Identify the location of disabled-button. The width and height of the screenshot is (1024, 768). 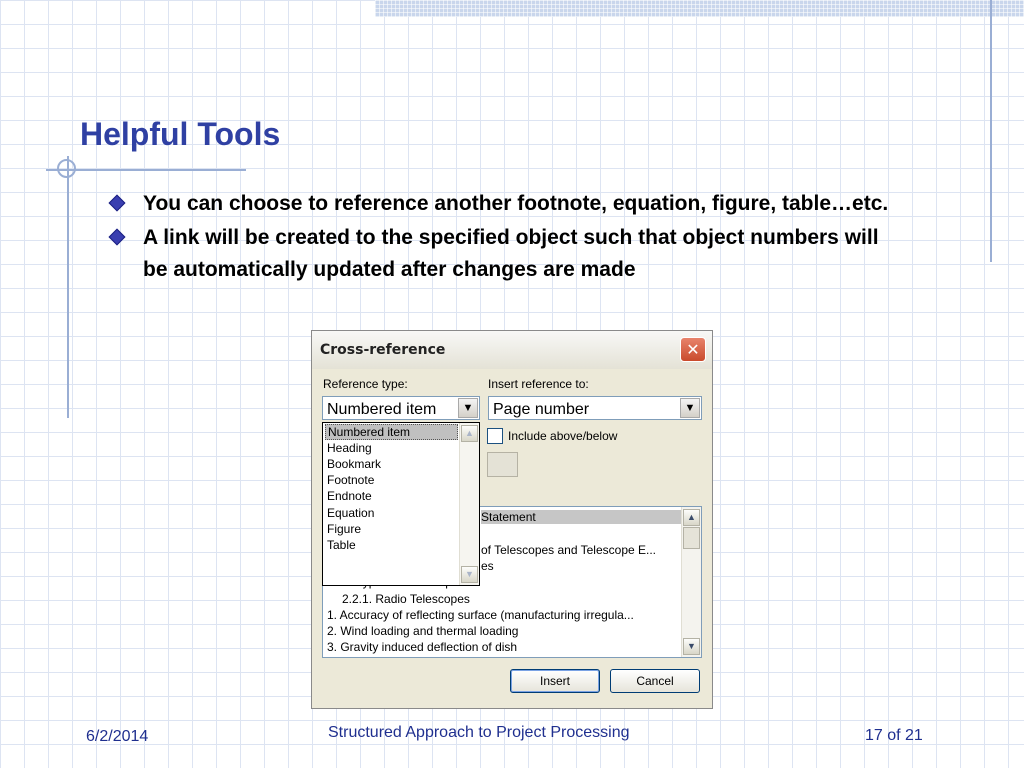
(502, 464).